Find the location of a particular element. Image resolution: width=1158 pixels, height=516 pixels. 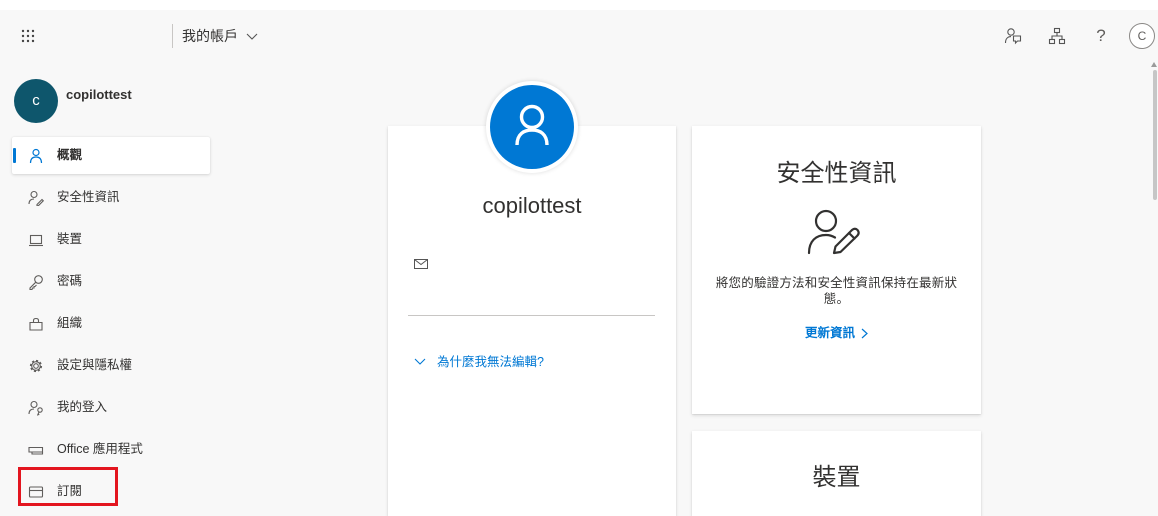

scrollbar-thumb is located at coordinates (1155, 135).